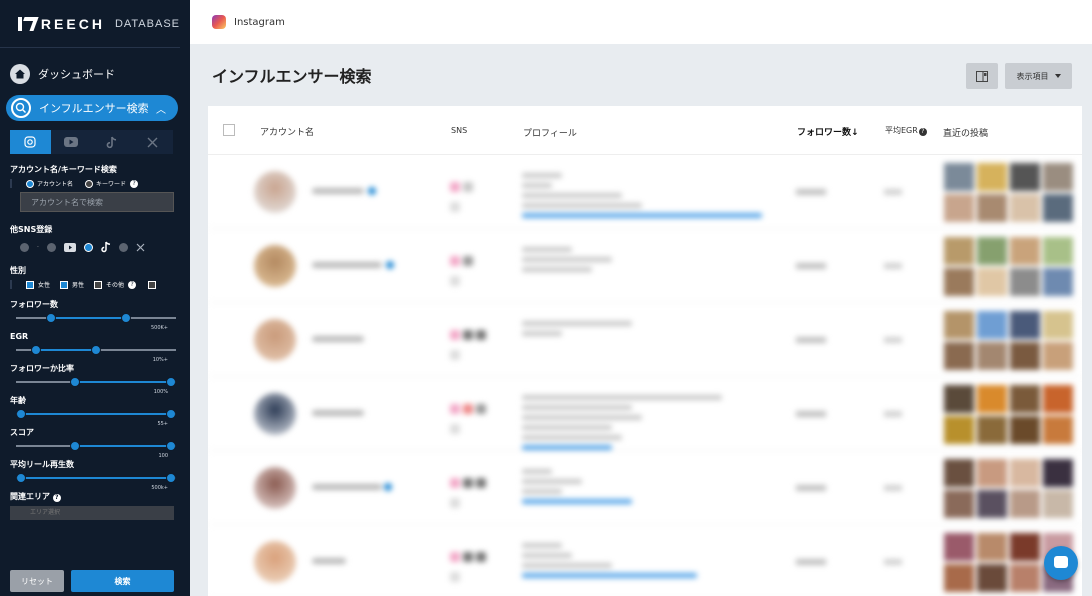  What do you see at coordinates (459, 130) in the screenshot?
I see `col-sns: SNS` at bounding box center [459, 130].